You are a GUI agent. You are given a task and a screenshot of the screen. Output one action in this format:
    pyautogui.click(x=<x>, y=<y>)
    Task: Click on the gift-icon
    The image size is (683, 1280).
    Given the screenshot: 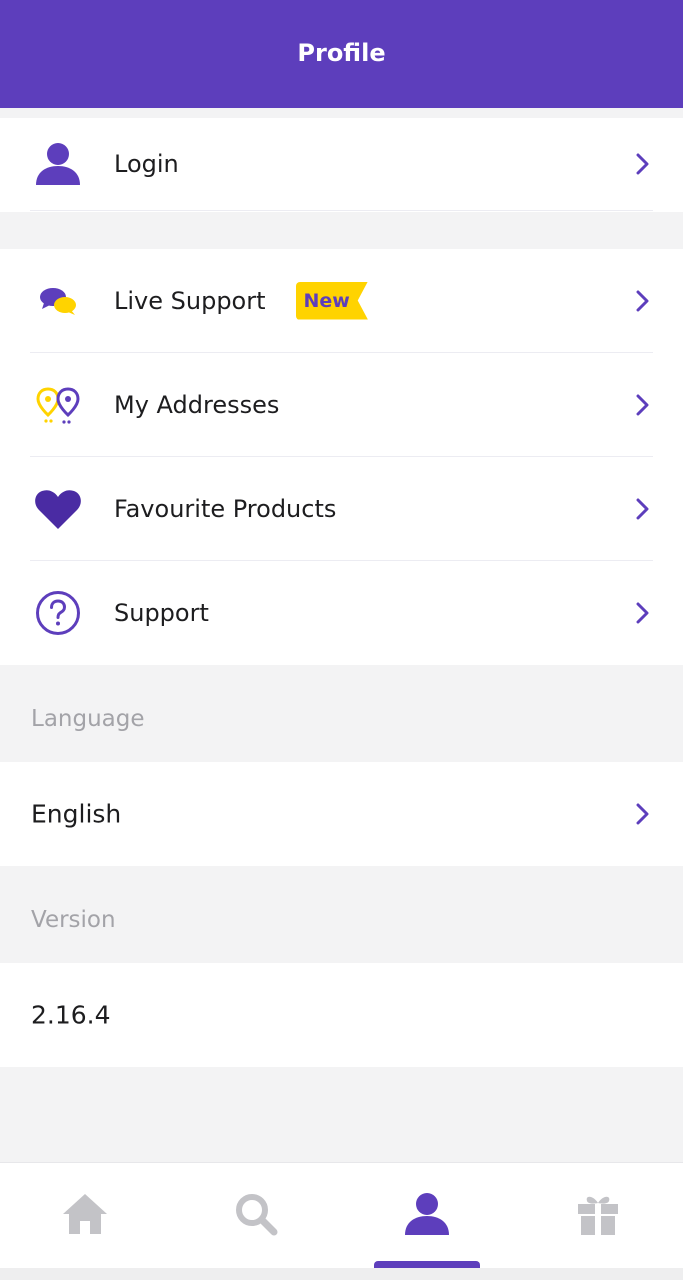 What is the action you would take?
    pyautogui.click(x=598, y=1216)
    